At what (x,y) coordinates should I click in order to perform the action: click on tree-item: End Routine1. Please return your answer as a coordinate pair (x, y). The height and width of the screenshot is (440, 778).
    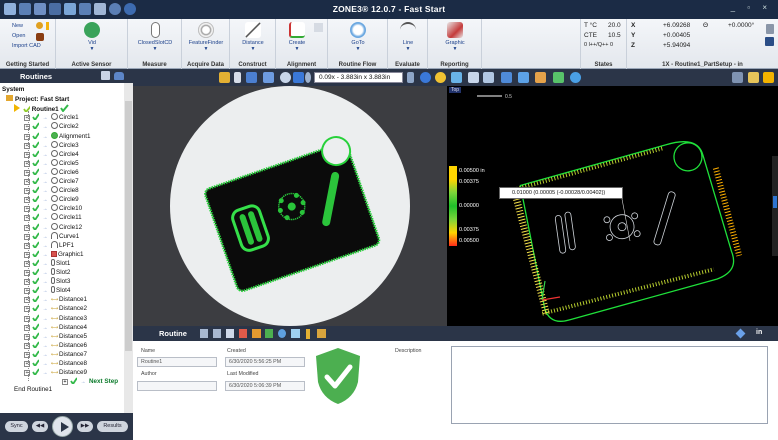
    Looking at the image, I should click on (33, 390).